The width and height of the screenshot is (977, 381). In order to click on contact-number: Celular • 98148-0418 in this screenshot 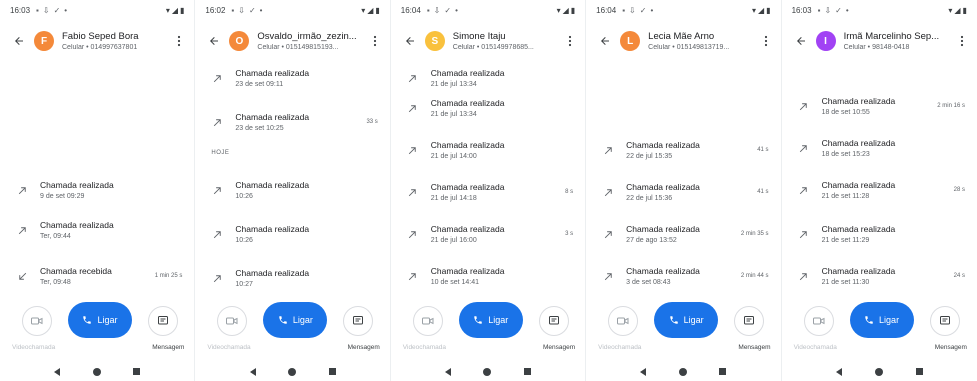, I will do `click(876, 47)`.